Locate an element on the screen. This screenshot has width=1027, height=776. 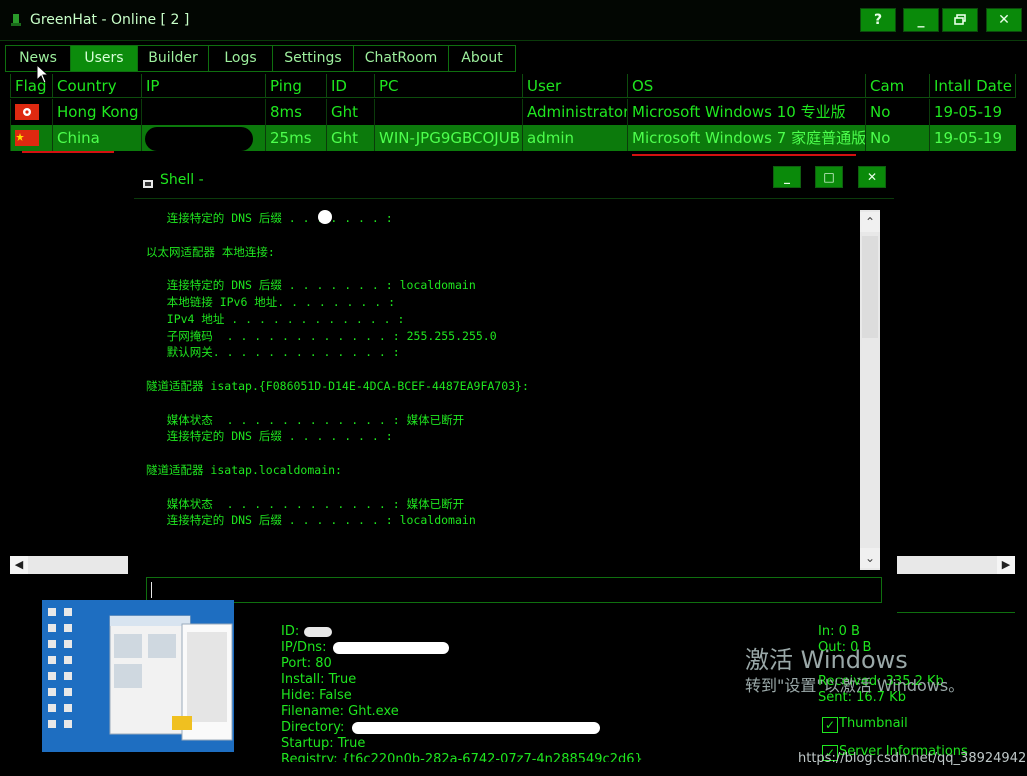
tab-chatroom: ChatRoom is located at coordinates (401, 58).